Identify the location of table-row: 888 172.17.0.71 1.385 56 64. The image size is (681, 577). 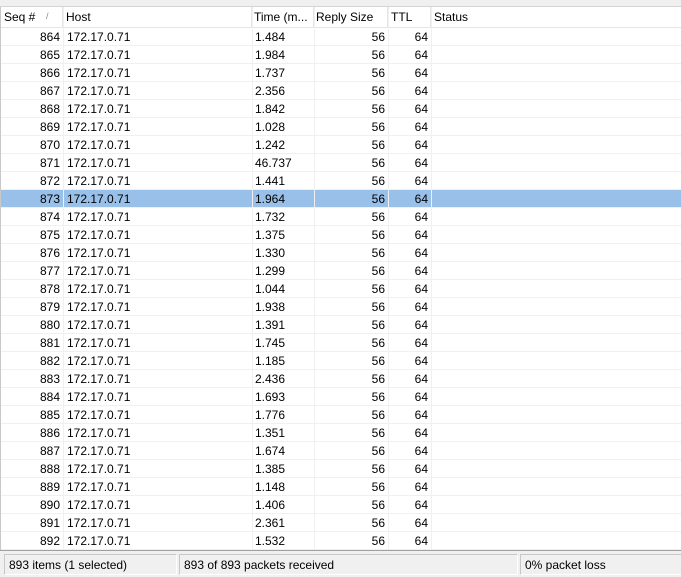
(341, 469).